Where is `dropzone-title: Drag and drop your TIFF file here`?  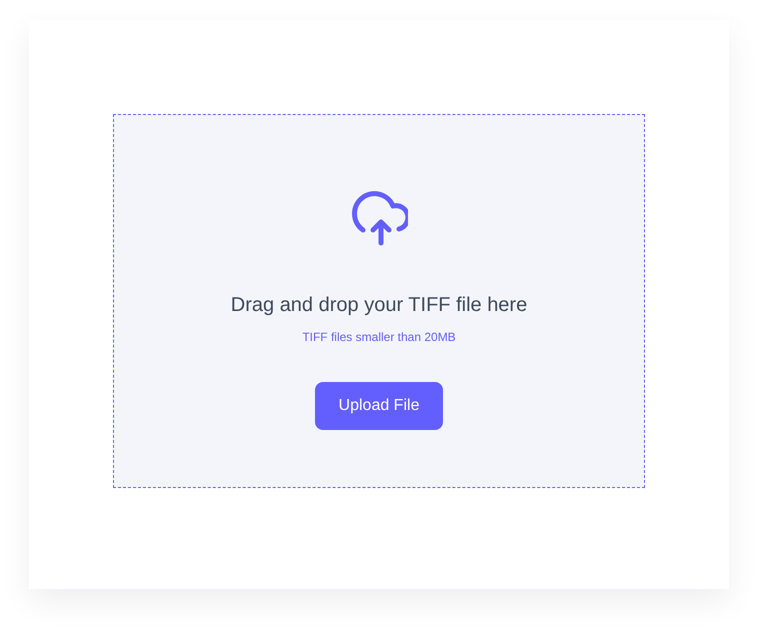
dropzone-title: Drag and drop your TIFF file here is located at coordinates (379, 305).